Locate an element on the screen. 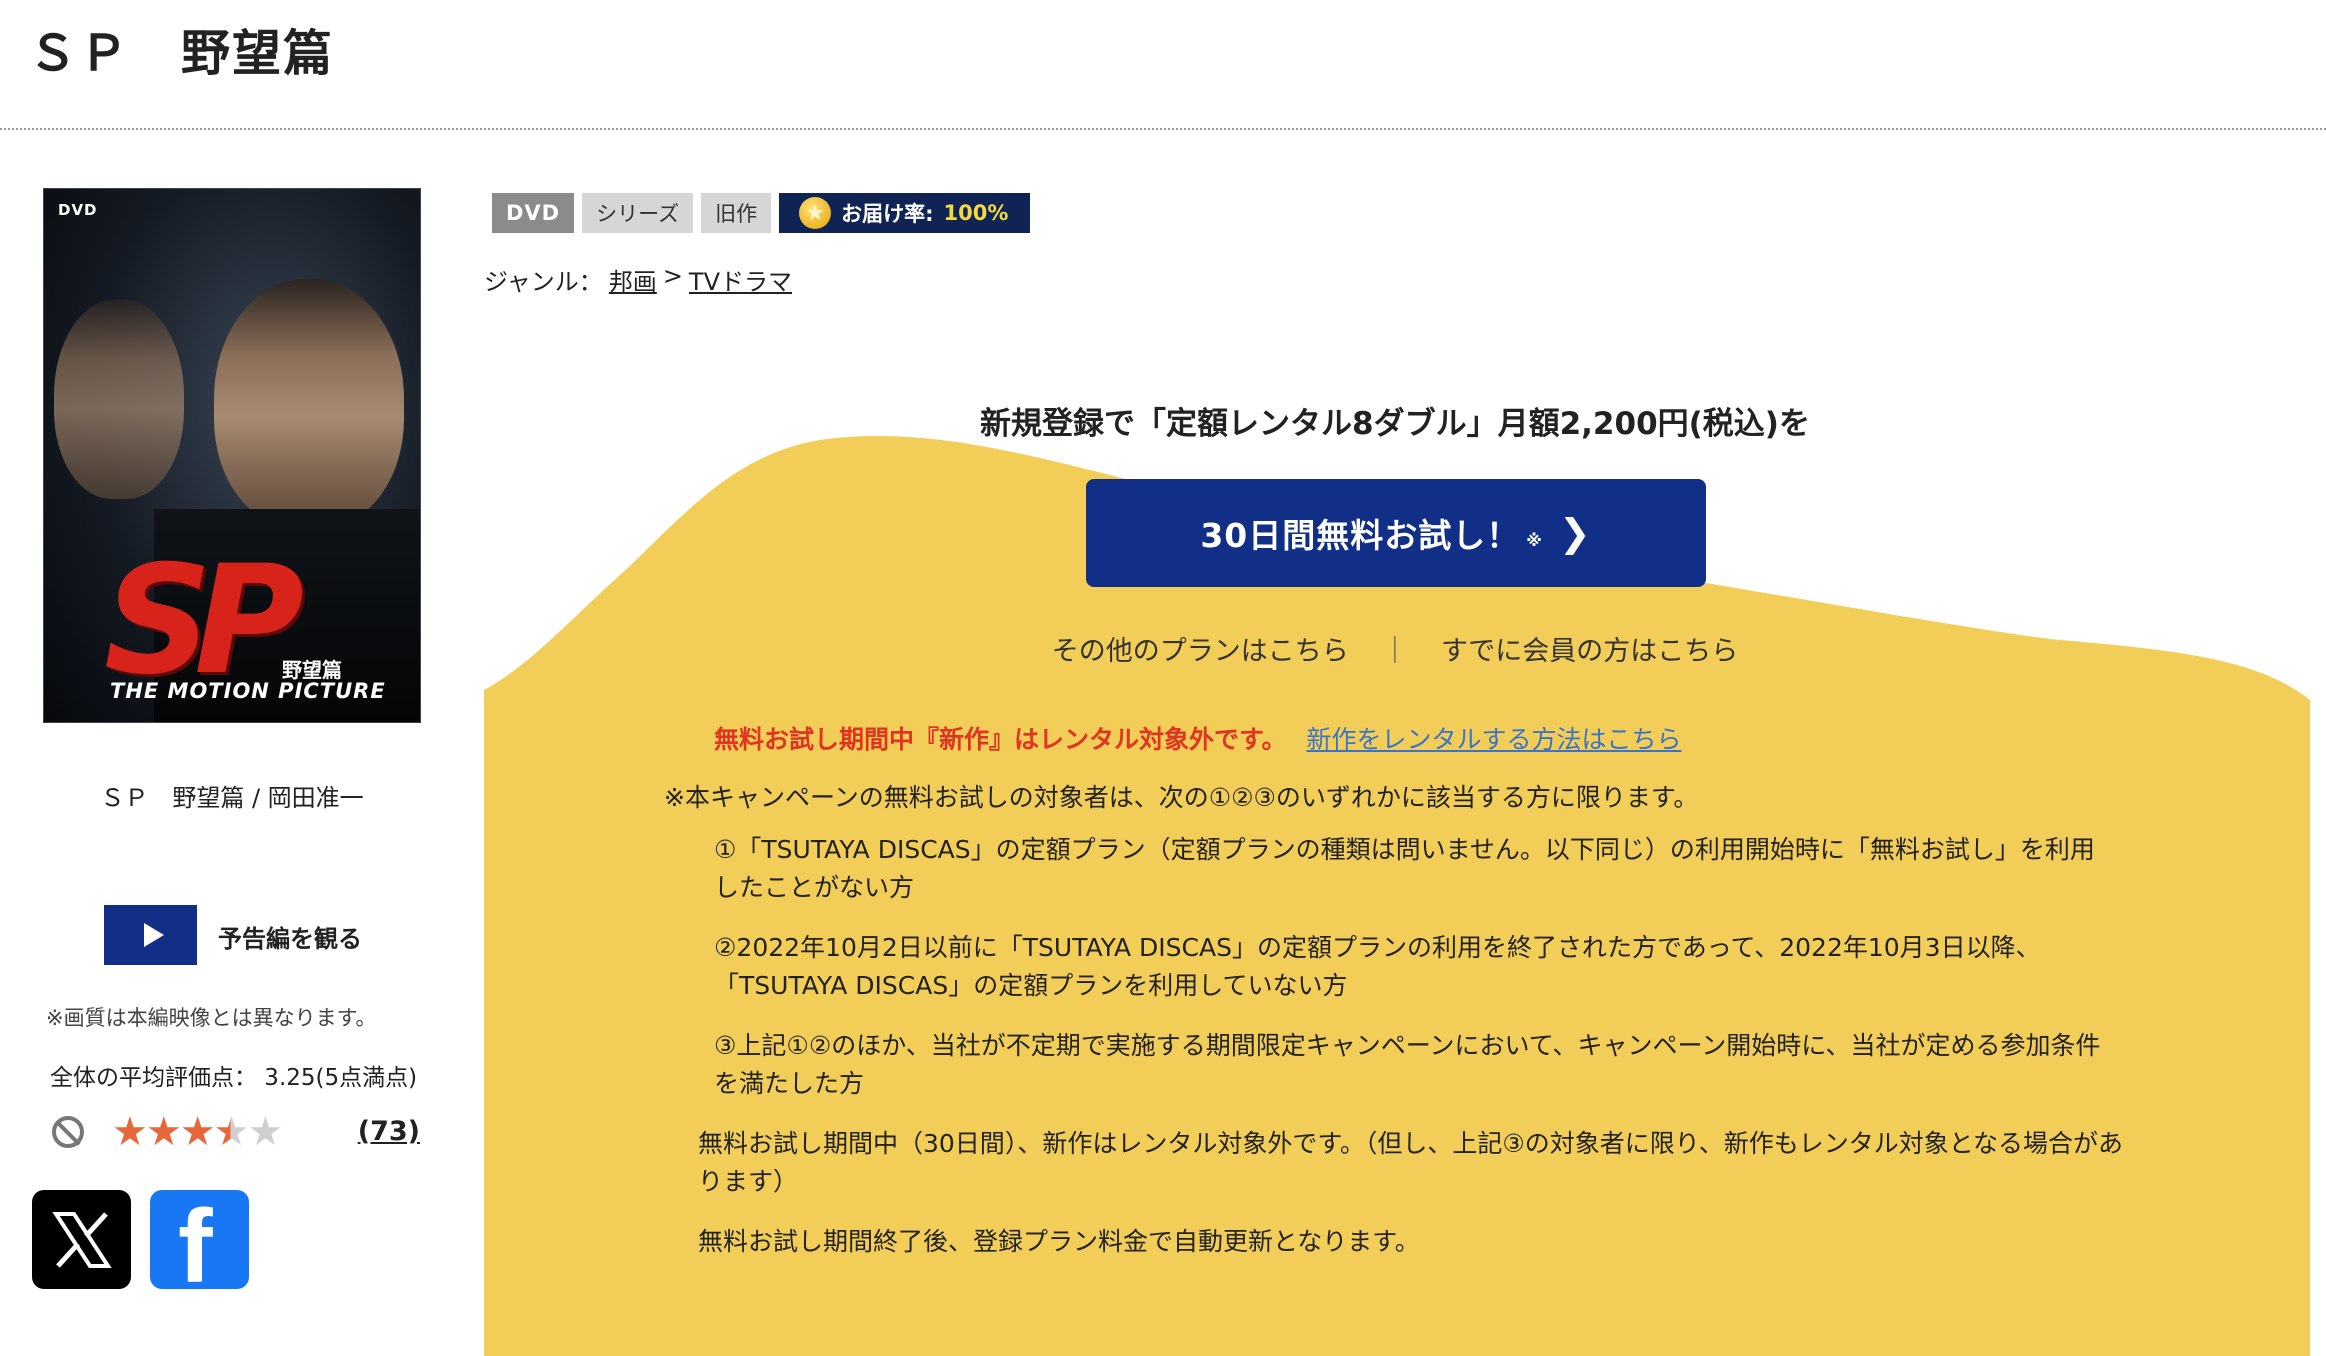  genre-link-category: 邦画 is located at coordinates (633, 279).